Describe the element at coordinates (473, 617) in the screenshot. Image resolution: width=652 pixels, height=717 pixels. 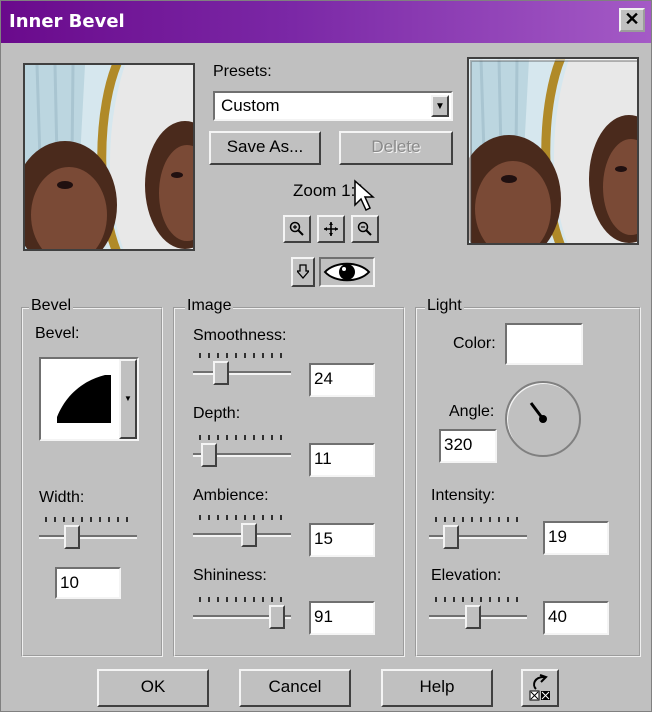
I see `elevation-slider-thumb` at that location.